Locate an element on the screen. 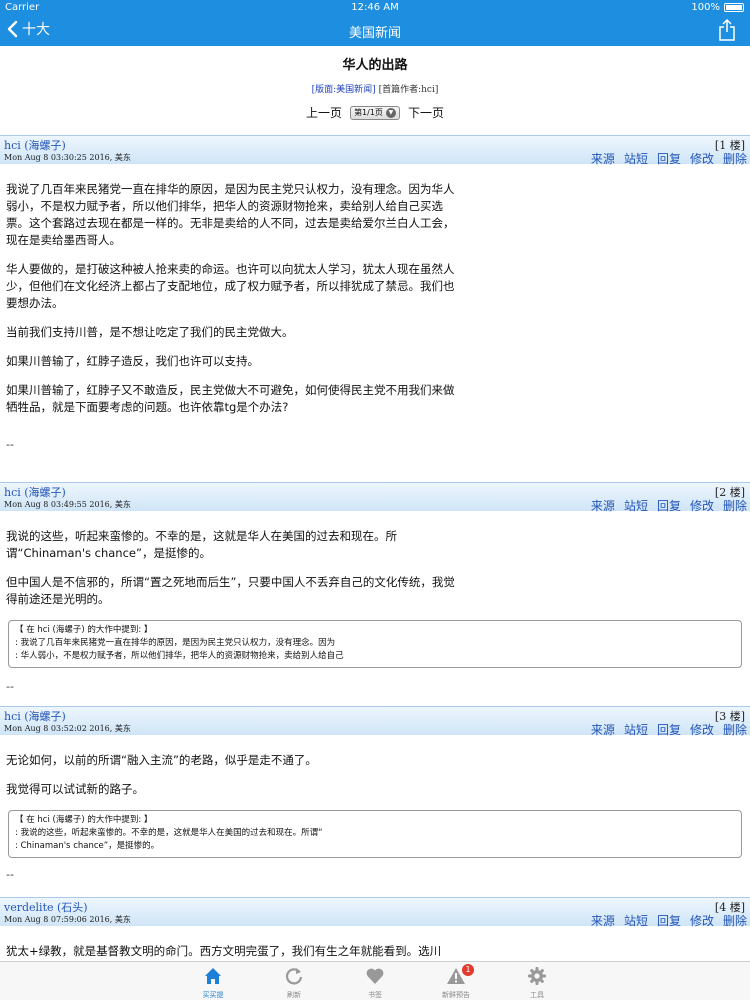 The width and height of the screenshot is (750, 1000). tab-label: 买买提 is located at coordinates (213, 995).